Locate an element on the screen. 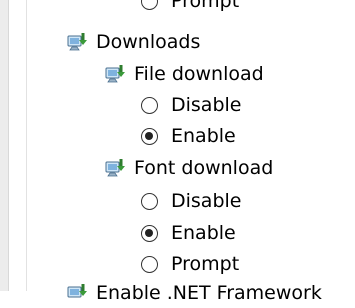  radio-option-font-disable: Disable is located at coordinates (191, 201).